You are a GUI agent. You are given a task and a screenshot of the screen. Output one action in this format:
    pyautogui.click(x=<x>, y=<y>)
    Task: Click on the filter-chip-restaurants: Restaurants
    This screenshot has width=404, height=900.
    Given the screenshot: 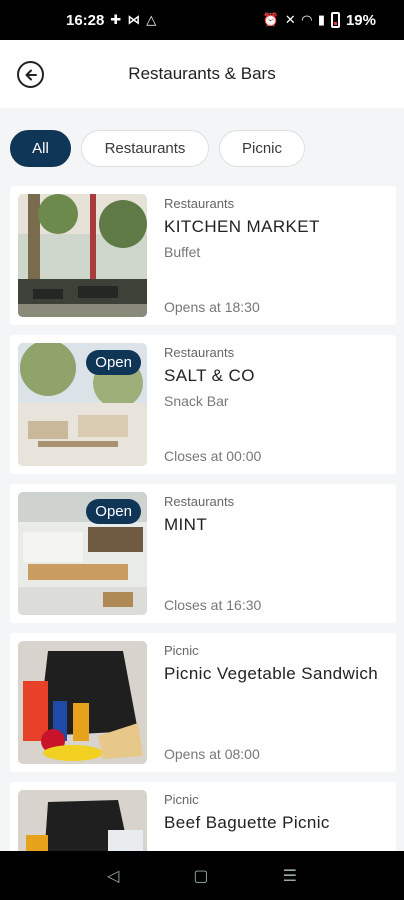 What is the action you would take?
    pyautogui.click(x=145, y=148)
    